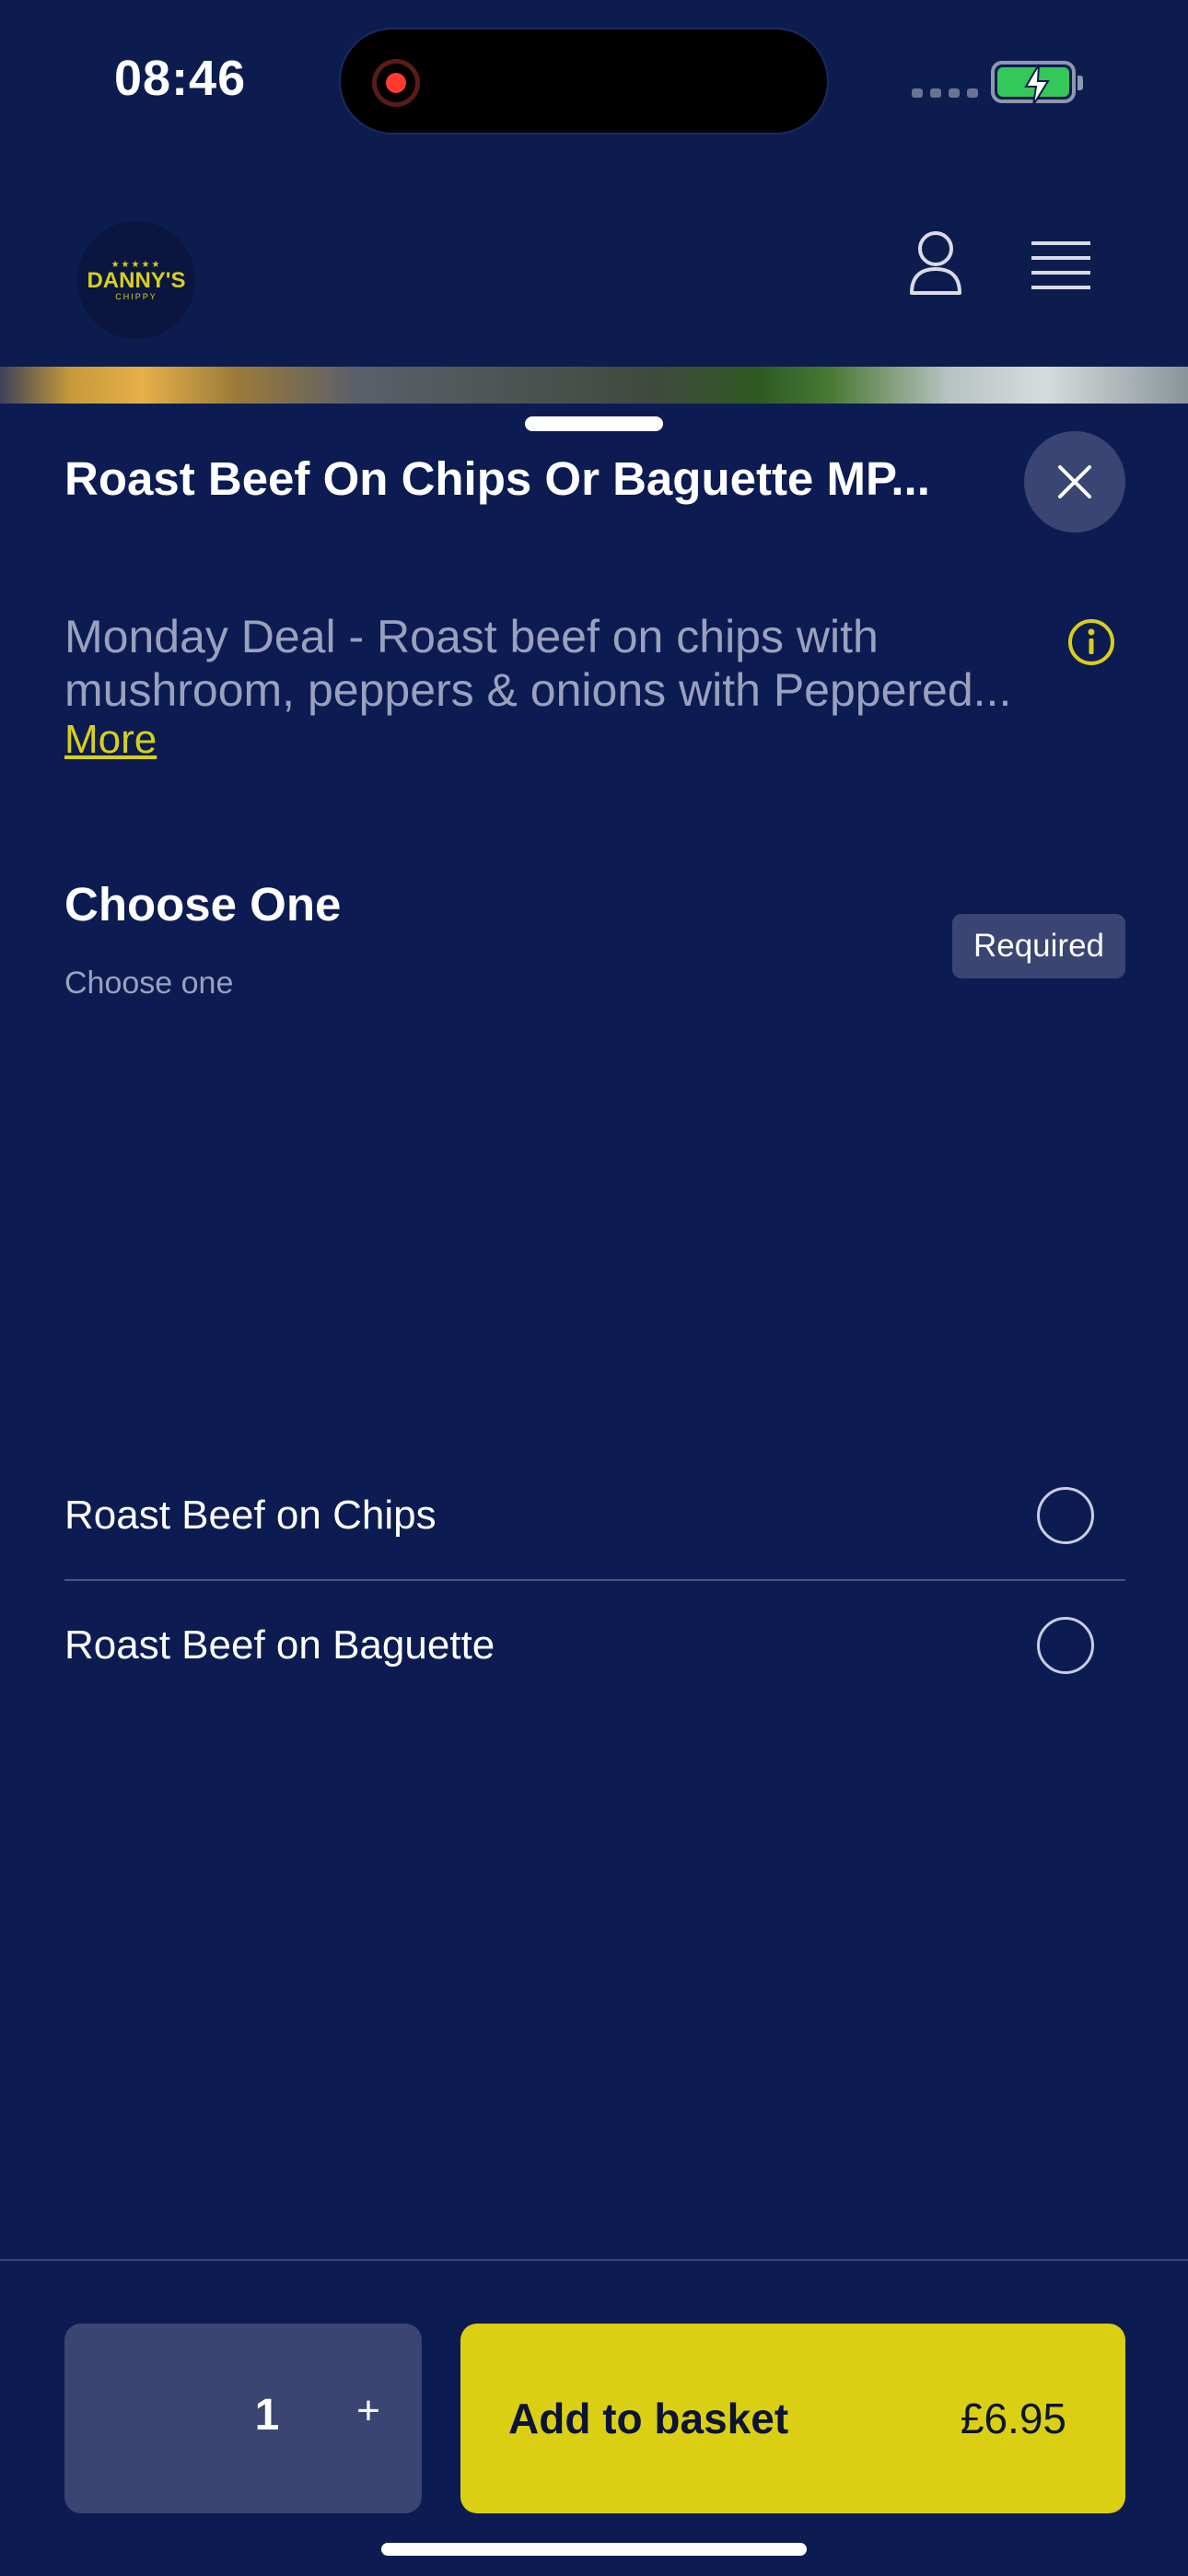  I want to click on logo-name: DANNY'S, so click(136, 280).